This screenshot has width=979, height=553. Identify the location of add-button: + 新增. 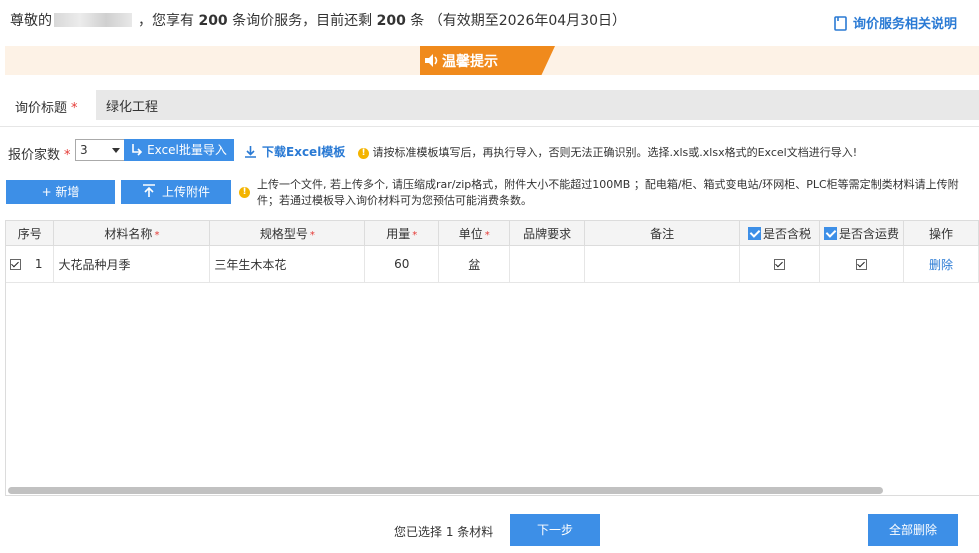
(60, 192).